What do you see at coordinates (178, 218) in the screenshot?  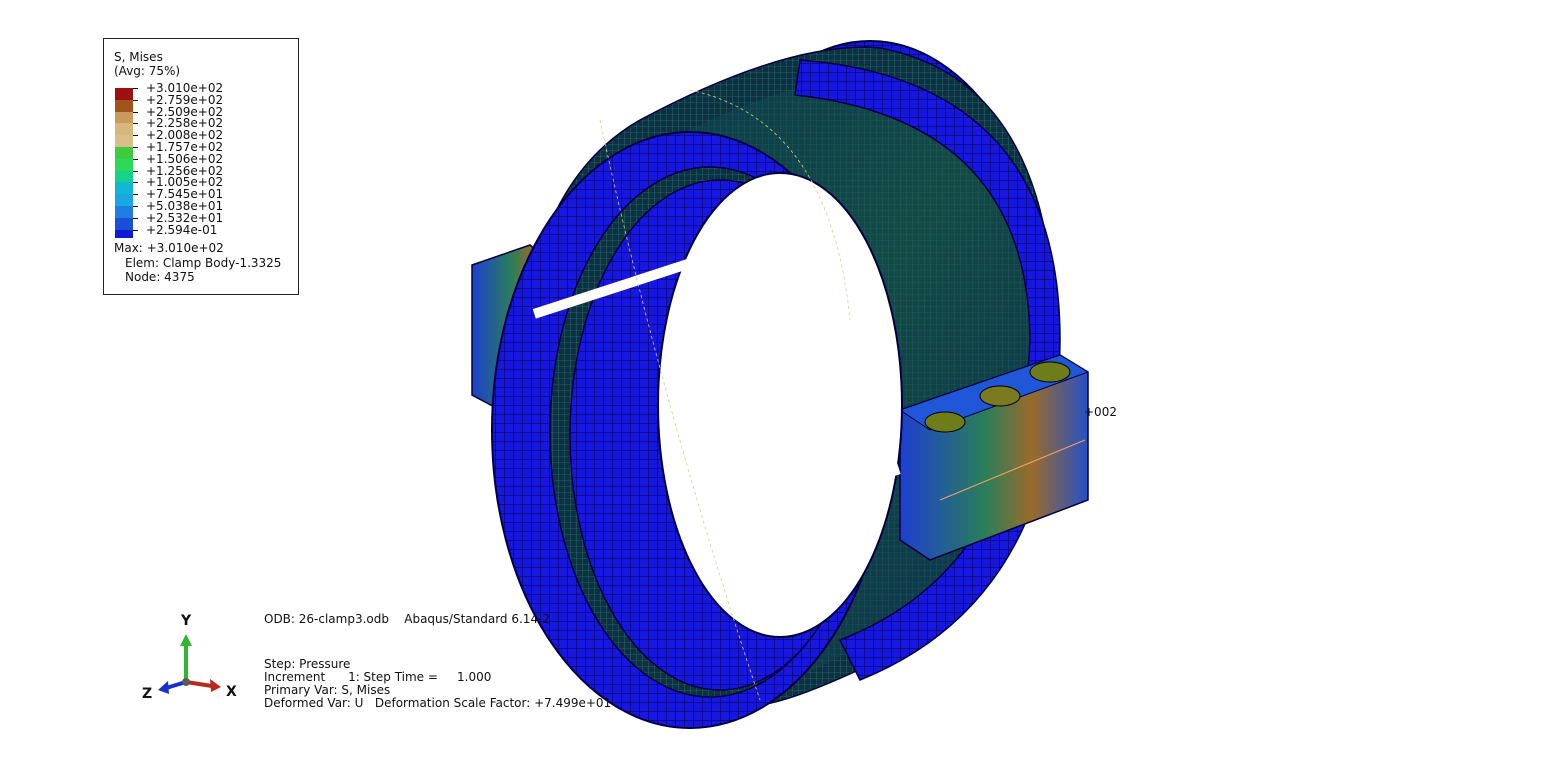 I see `legend-tick: +2.532e+01` at bounding box center [178, 218].